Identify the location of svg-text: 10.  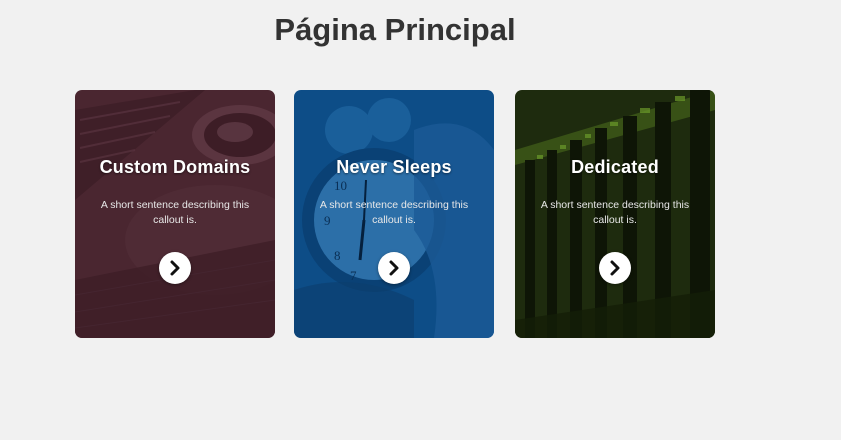
(340, 185).